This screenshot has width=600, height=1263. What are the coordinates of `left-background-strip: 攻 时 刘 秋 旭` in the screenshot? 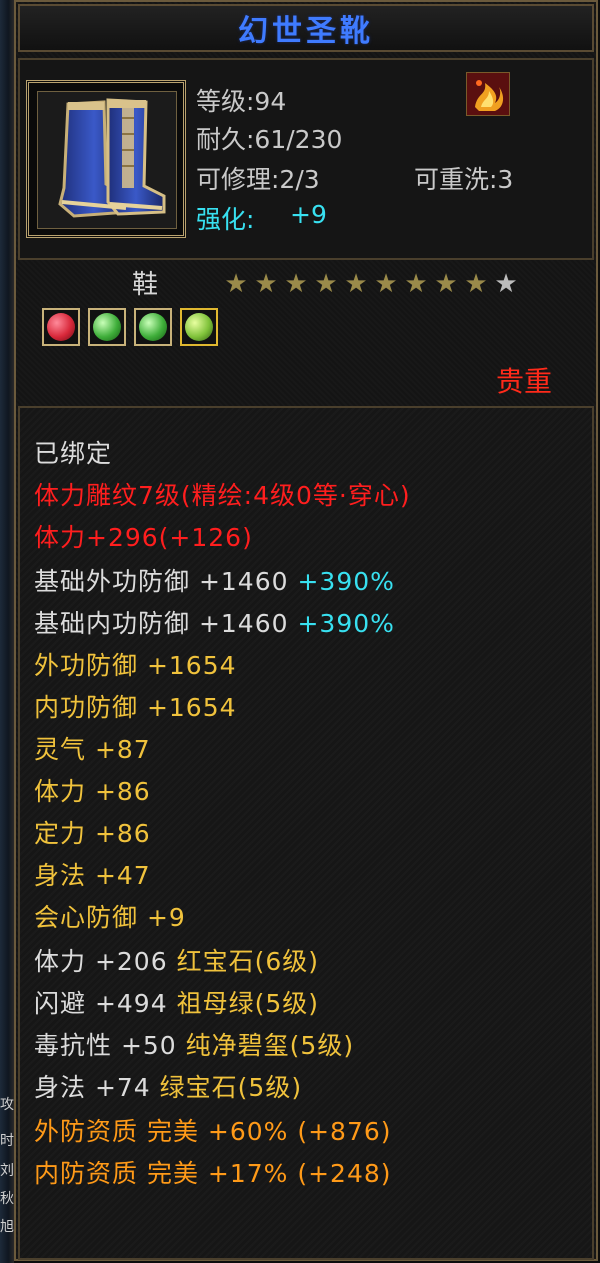 It's located at (7, 631).